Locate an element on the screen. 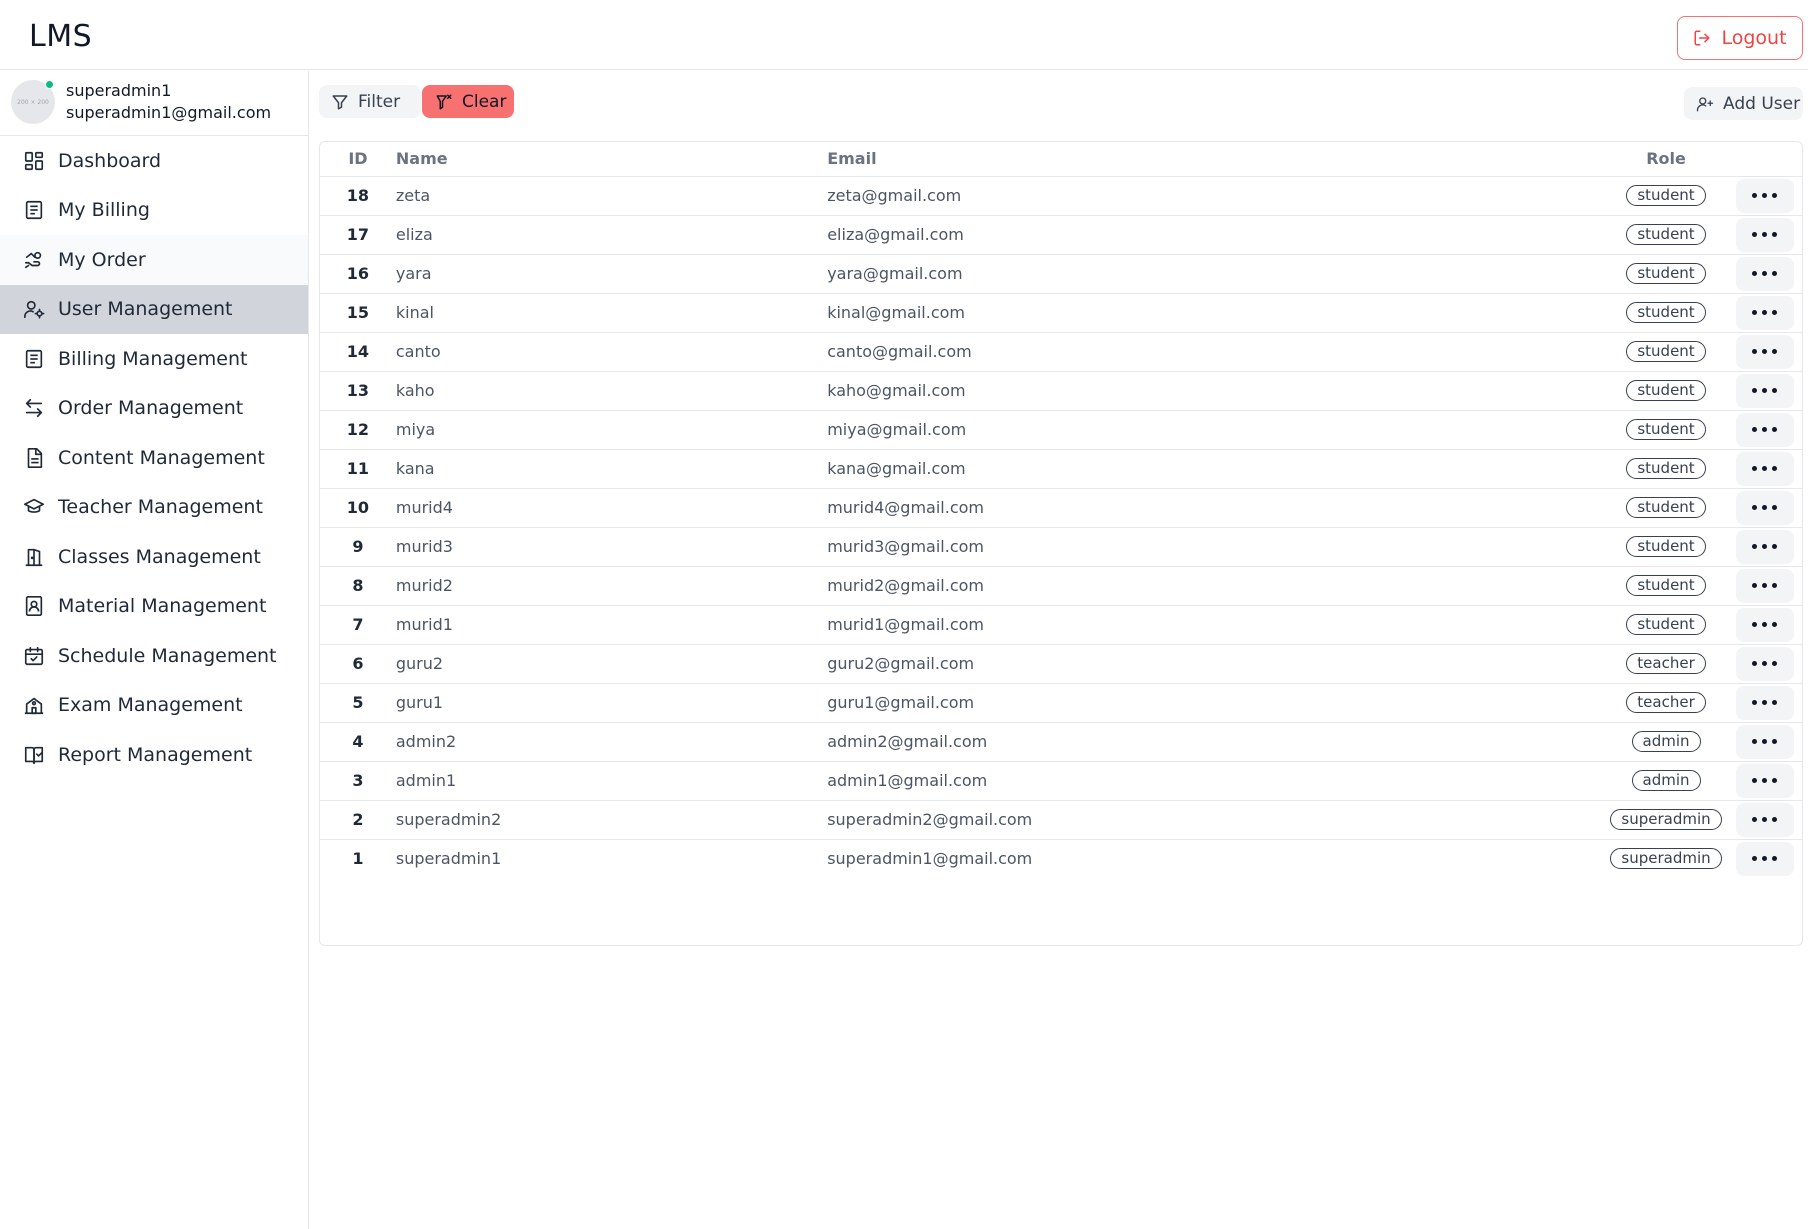  sidebar-item-billing-management: Billing Management is located at coordinates (154, 359).